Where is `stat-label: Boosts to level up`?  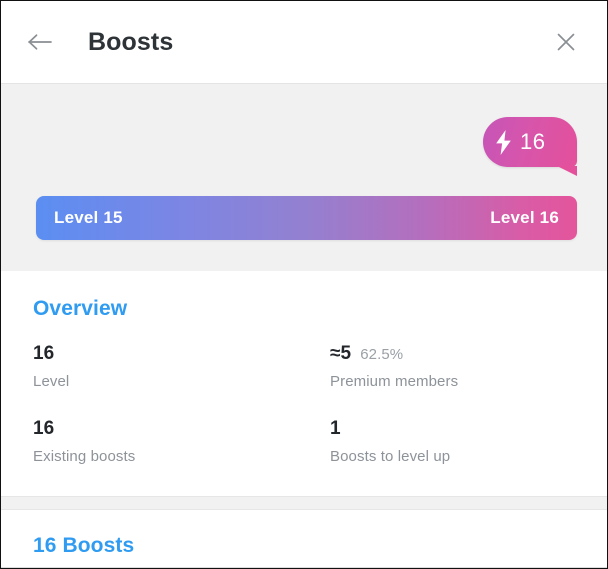 stat-label: Boosts to level up is located at coordinates (390, 456).